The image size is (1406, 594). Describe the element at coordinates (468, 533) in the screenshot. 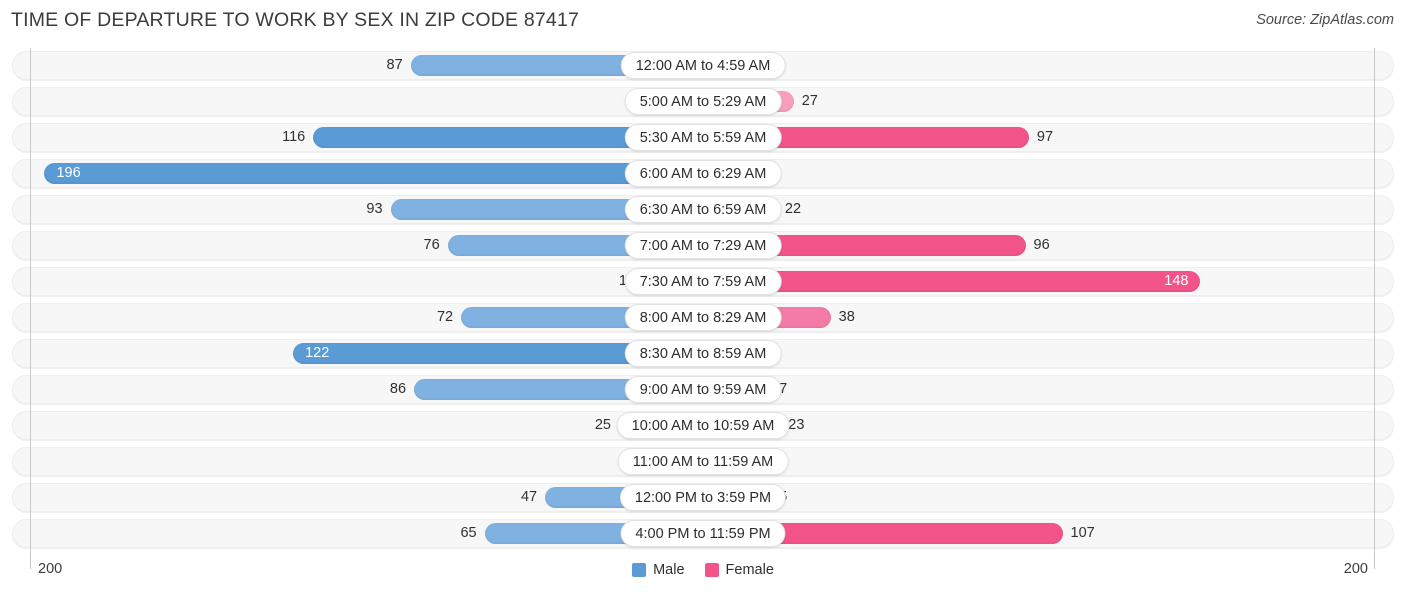

I see `value-label-male: 65` at that location.